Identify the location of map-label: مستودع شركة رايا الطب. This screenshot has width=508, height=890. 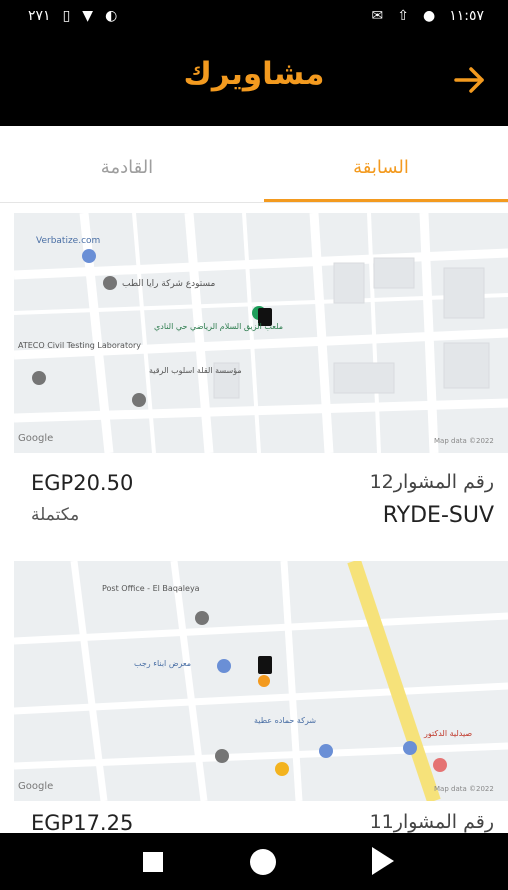
(169, 284).